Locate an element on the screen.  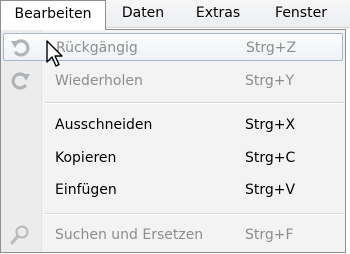
menu-item-cut: Ausschneiden Strg+X is located at coordinates (173, 125).